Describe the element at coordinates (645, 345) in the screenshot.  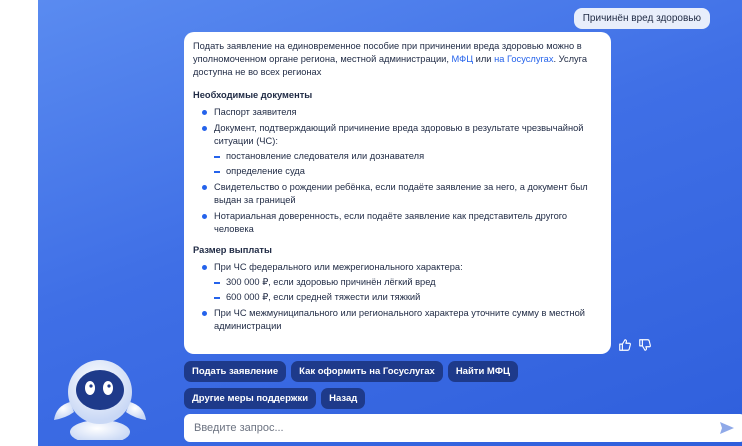
I see `thumbs-down-icon` at that location.